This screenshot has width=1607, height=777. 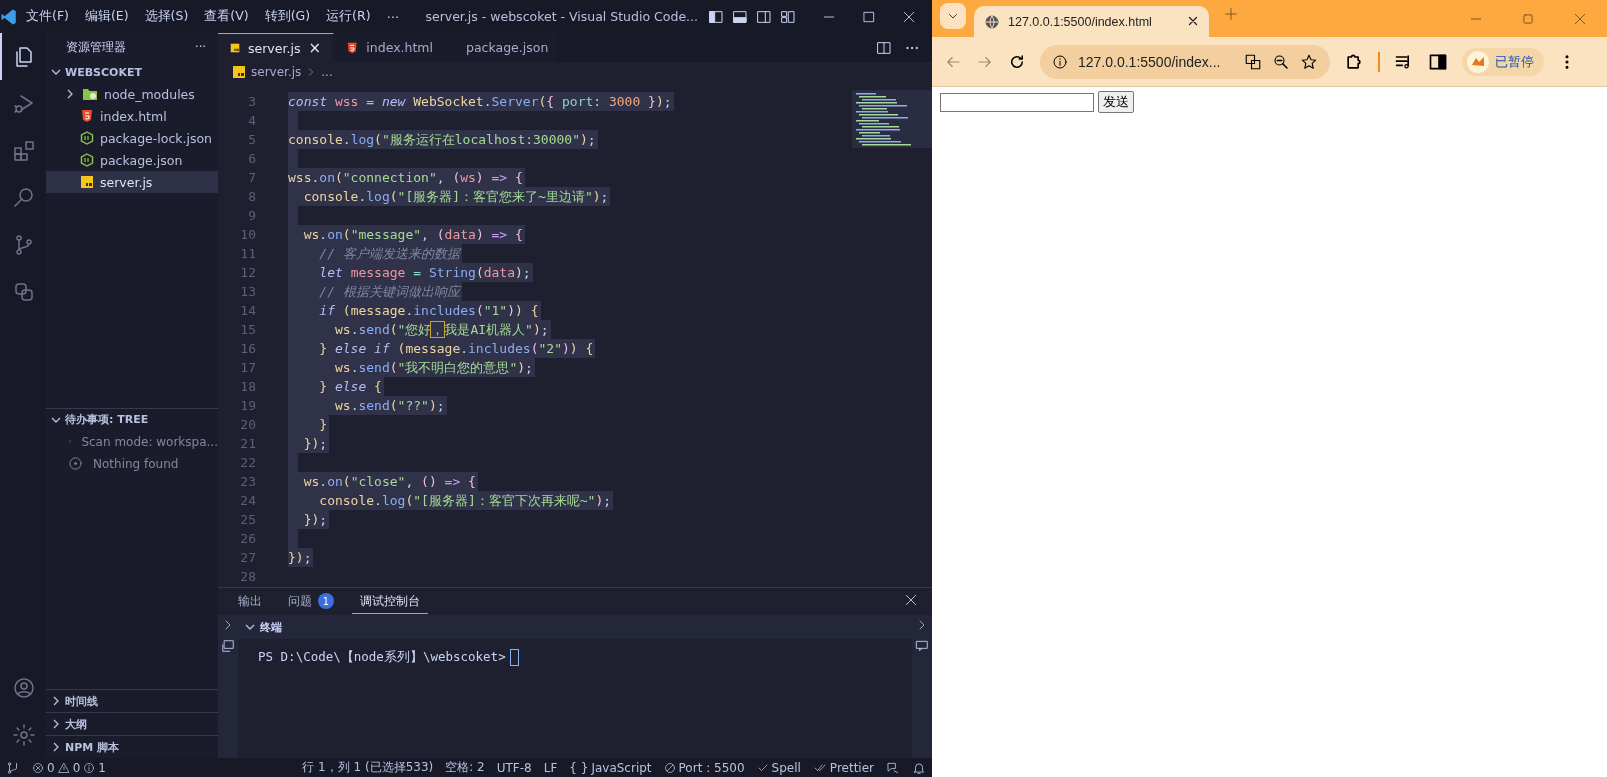 I want to click on line-number: 3, so click(x=252, y=101).